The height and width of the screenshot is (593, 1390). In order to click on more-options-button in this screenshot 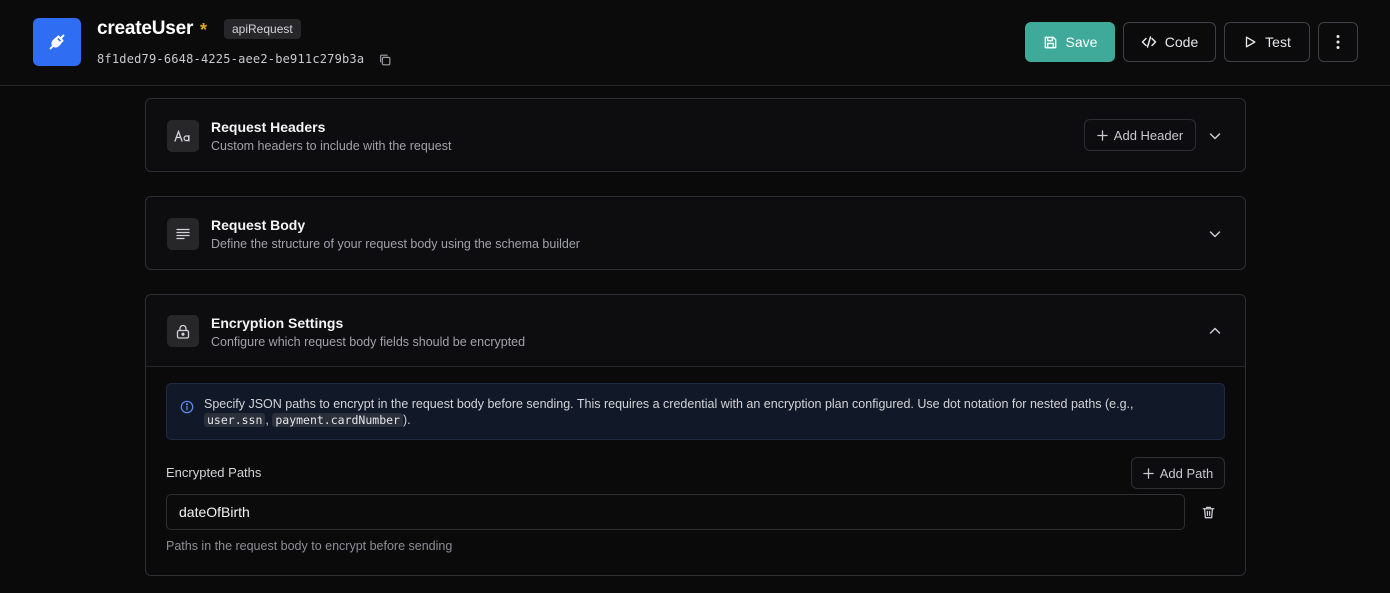, I will do `click(1338, 42)`.